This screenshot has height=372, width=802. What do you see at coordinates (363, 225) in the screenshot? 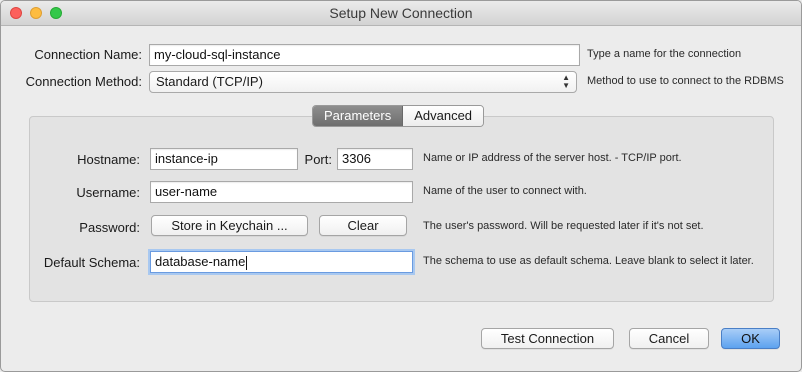
I see `clear-password-button: Clear` at bounding box center [363, 225].